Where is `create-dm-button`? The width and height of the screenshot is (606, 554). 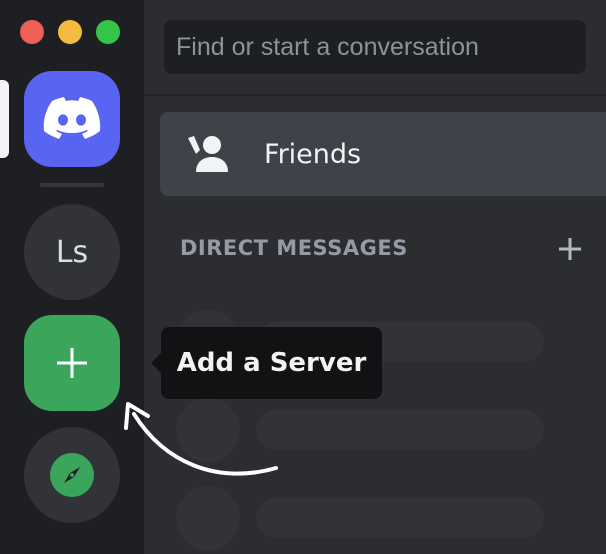 create-dm-button is located at coordinates (570, 249).